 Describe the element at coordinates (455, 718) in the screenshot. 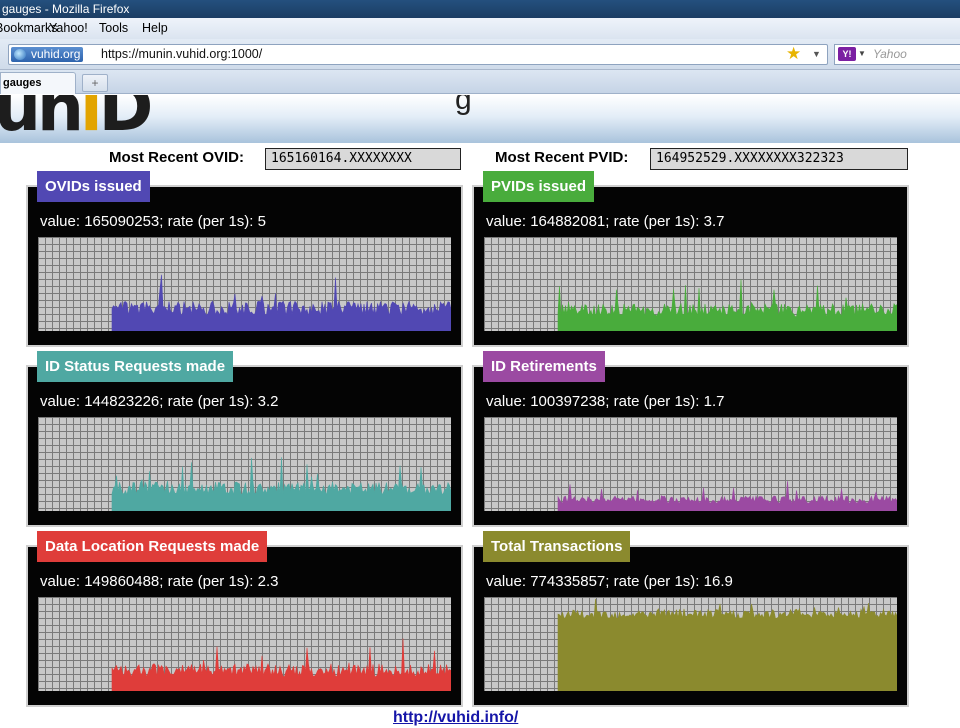

I see `footer-link: http://vuhid.info/` at that location.